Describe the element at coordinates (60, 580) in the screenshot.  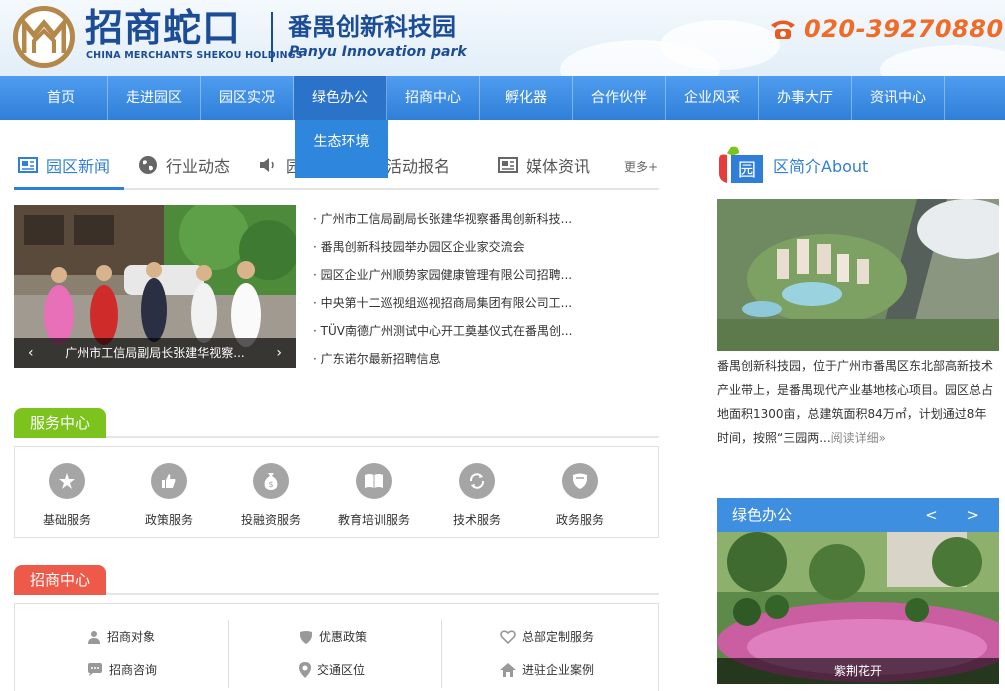
I see `investment-center-title: 招商中心` at that location.